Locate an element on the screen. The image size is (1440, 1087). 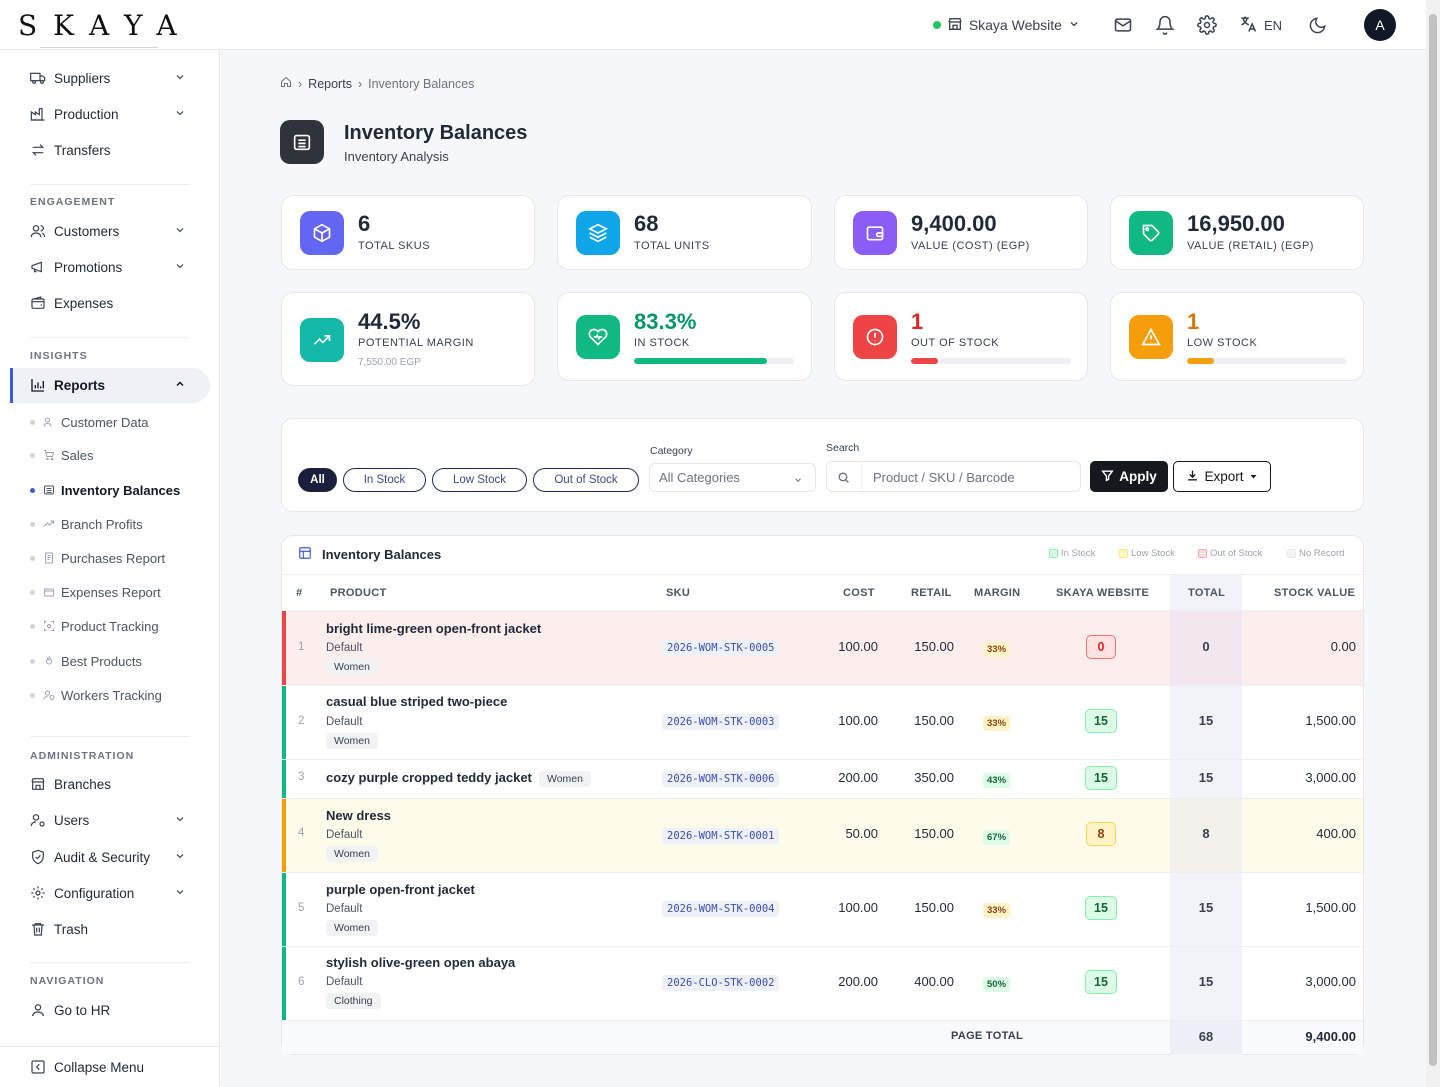
sidebar-item-label: Expenses is located at coordinates (84, 303).